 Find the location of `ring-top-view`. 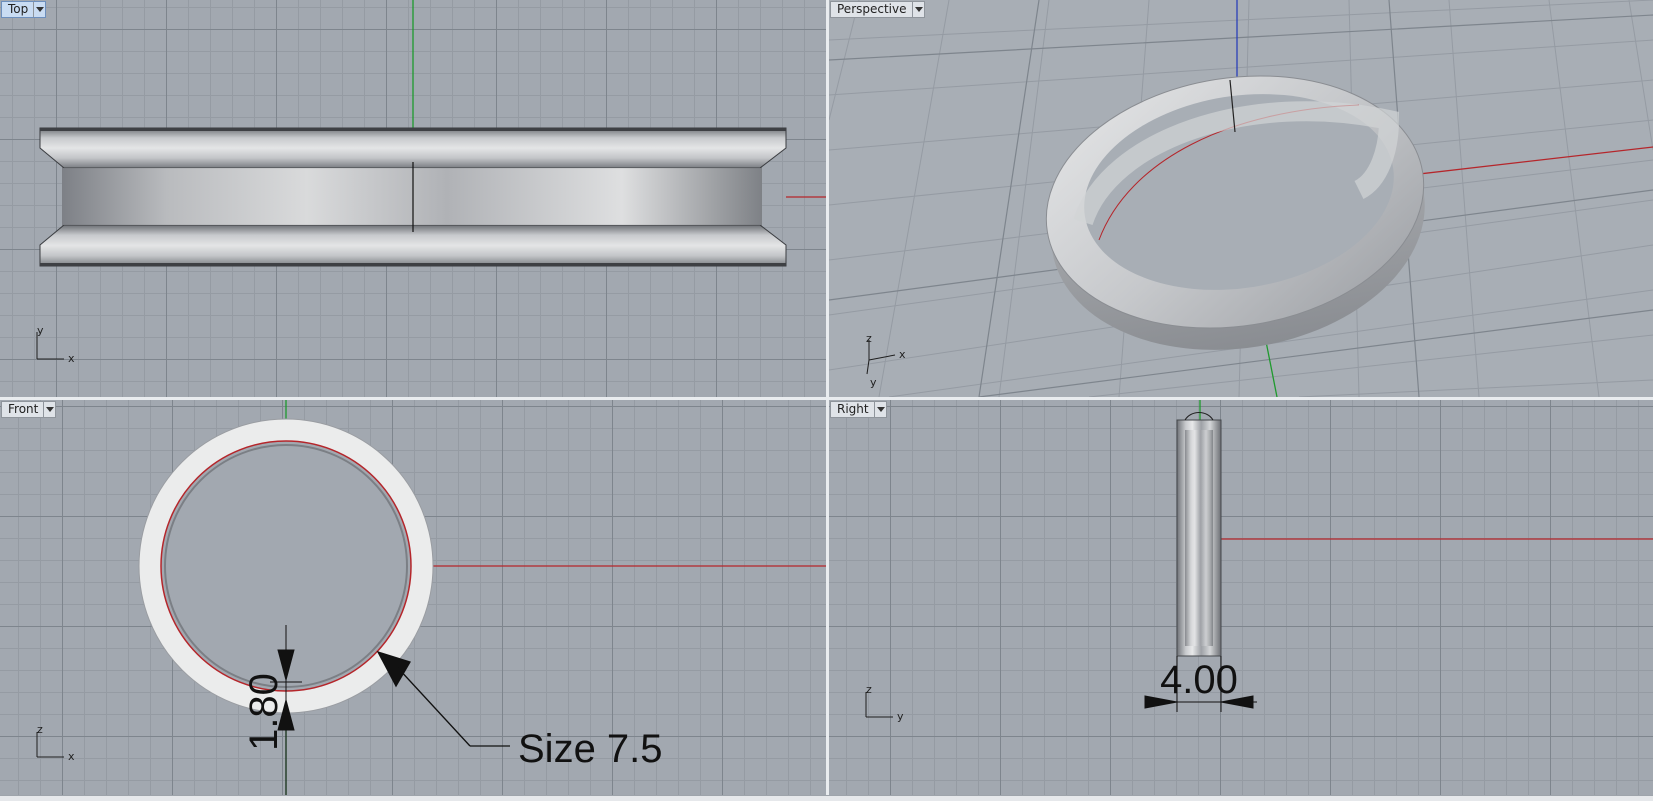

ring-top-view is located at coordinates (413, 197).